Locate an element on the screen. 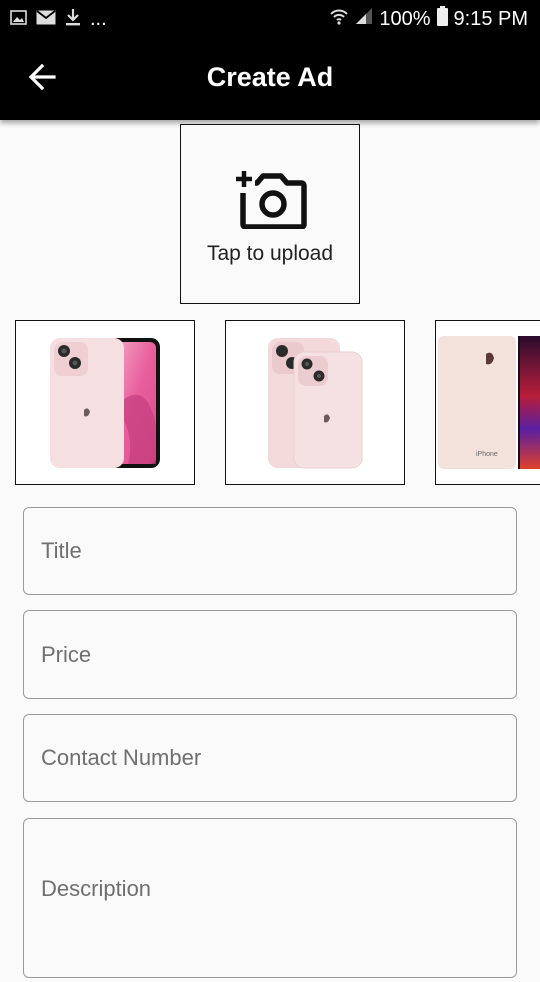 This screenshot has height=982, width=540. signal-icon is located at coordinates (364, 19).